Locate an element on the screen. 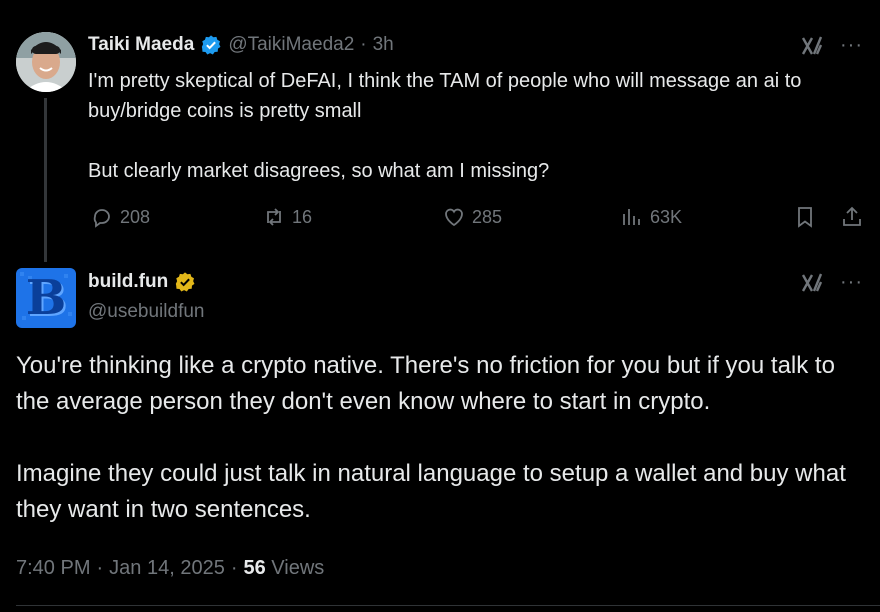  reply-count: 208 is located at coordinates (135, 216).